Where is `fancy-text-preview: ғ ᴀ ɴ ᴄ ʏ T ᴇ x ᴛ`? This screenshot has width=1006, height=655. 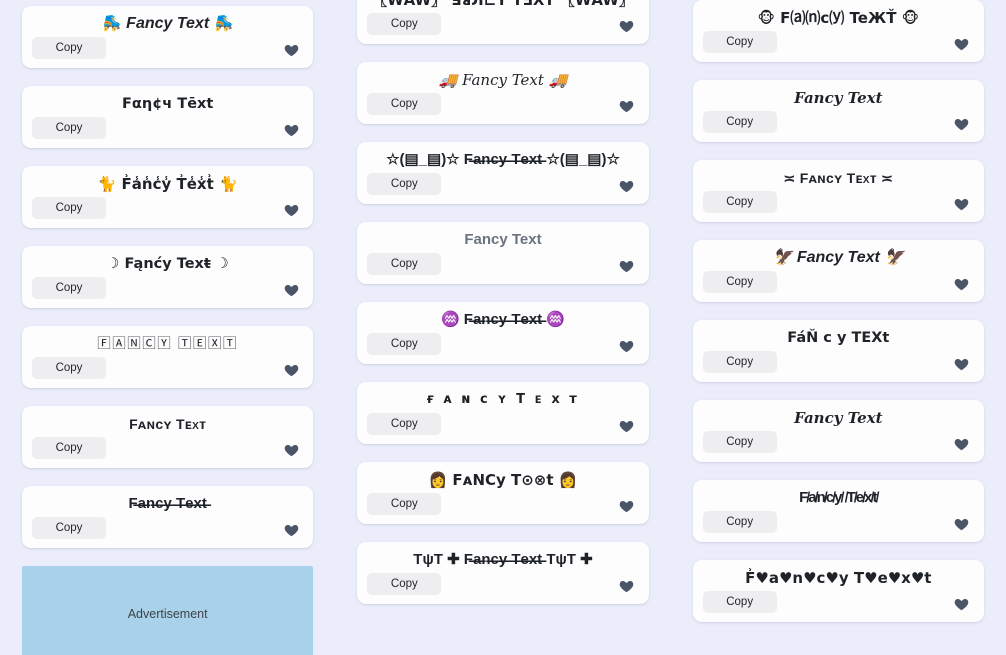 fancy-text-preview: ғ ᴀ ɴ ᴄ ʏ T ᴇ x ᴛ is located at coordinates (503, 399).